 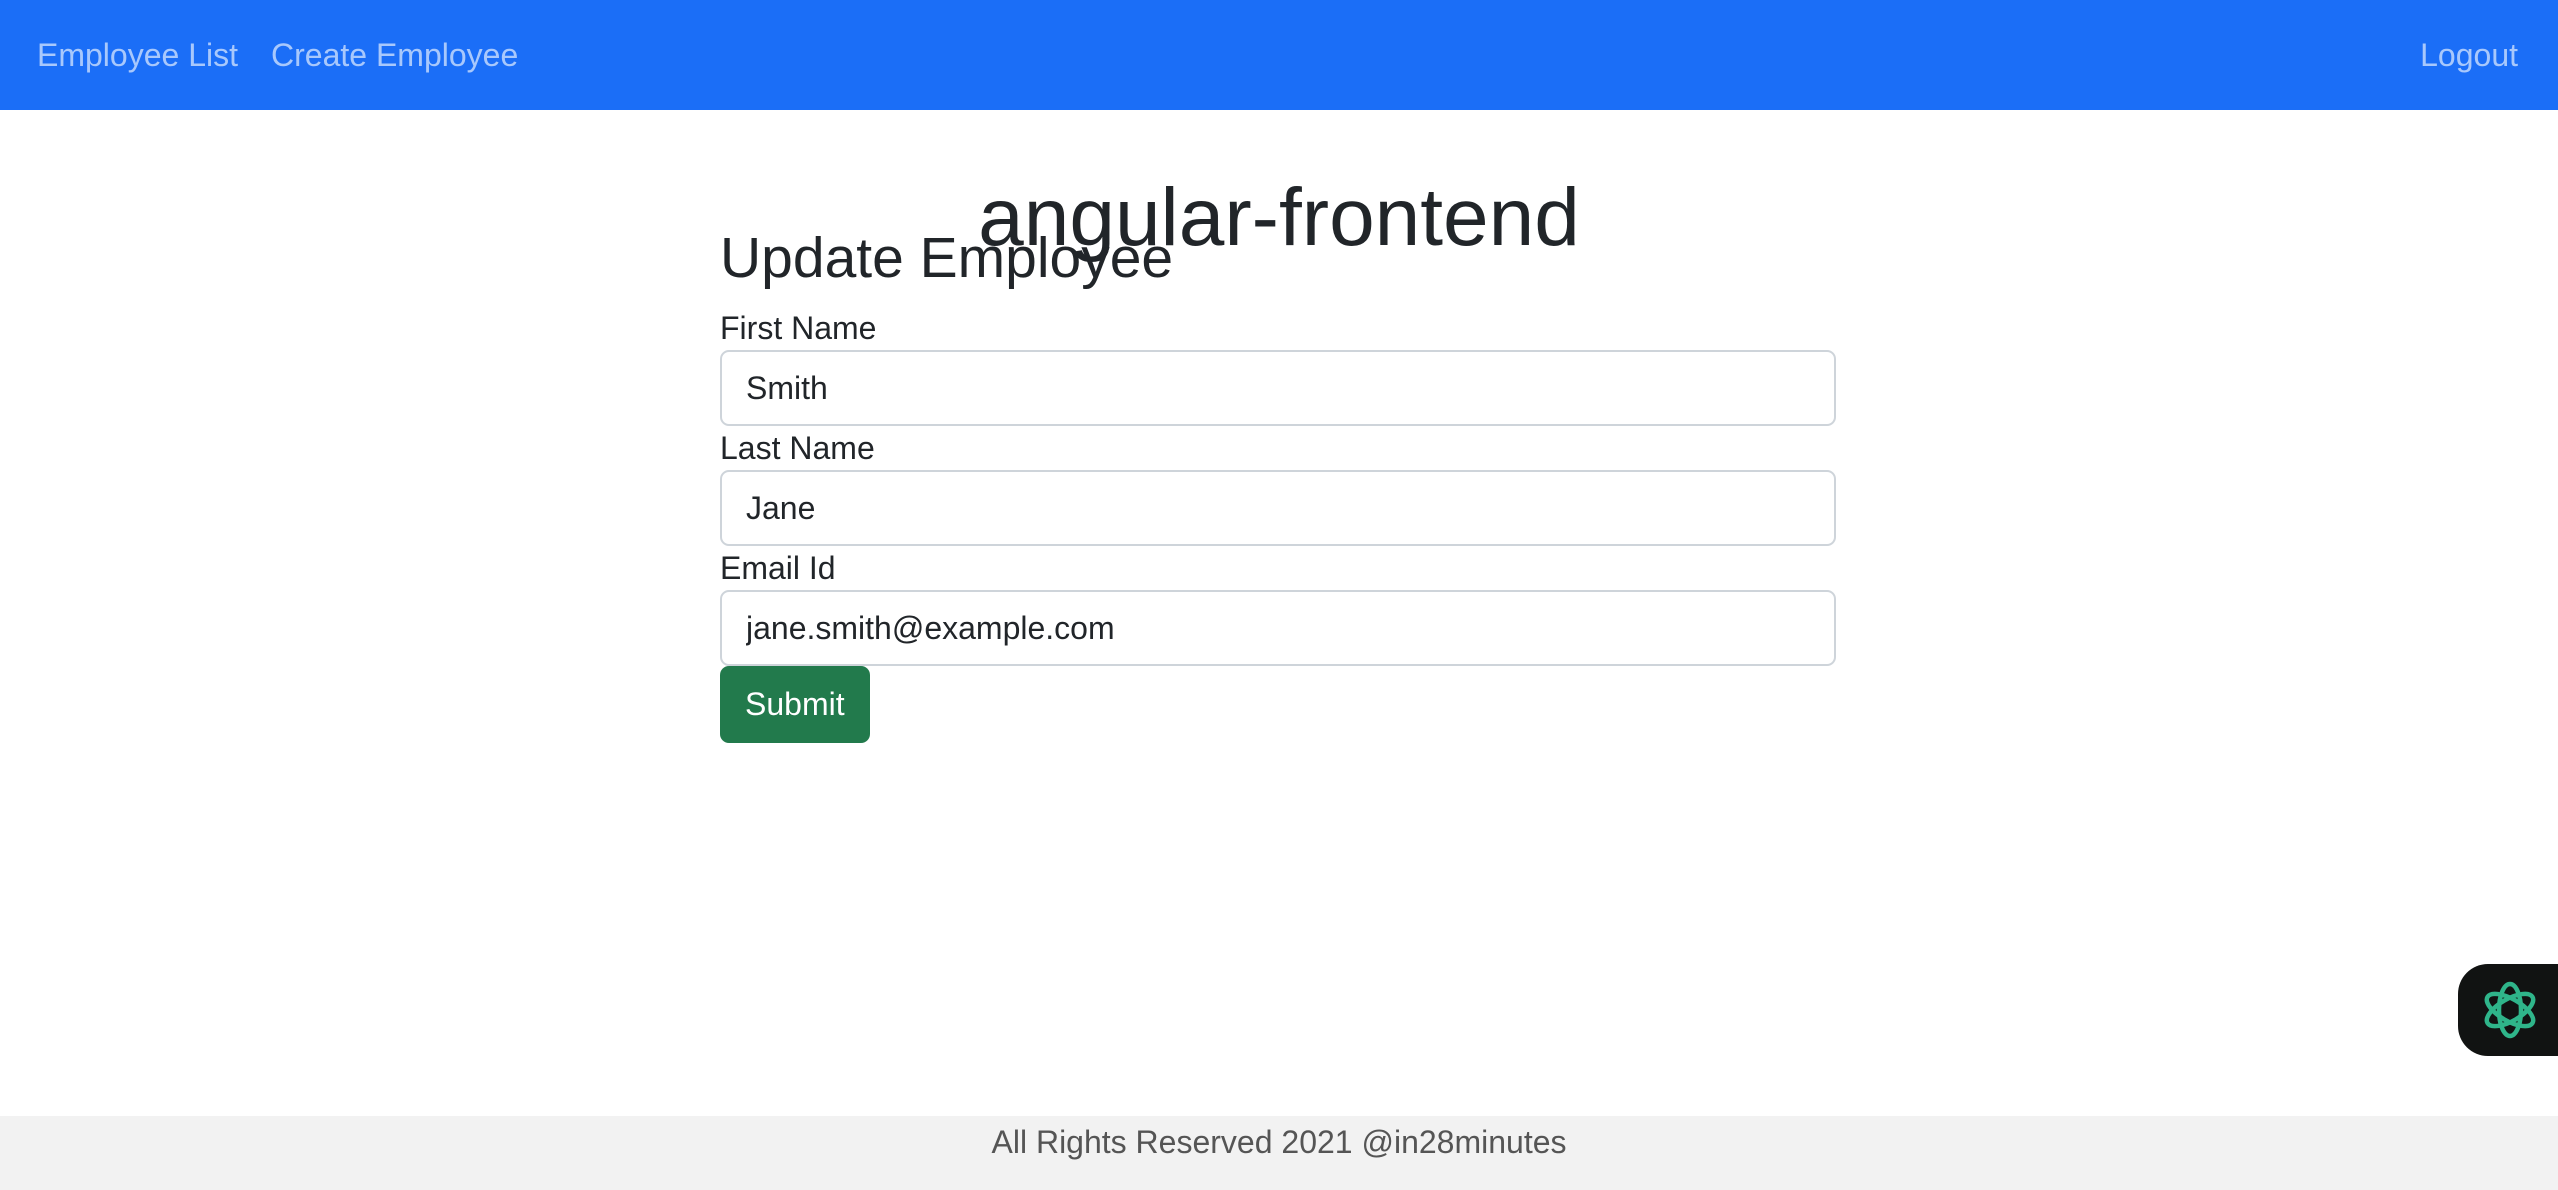 What do you see at coordinates (2469, 55) in the screenshot?
I see `nav-logout-link: Logout` at bounding box center [2469, 55].